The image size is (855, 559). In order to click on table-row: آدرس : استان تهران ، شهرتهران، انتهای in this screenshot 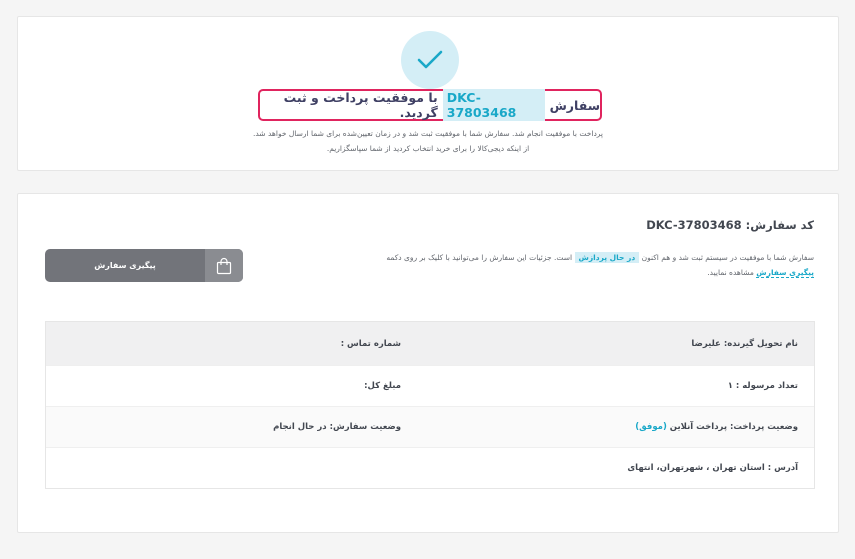, I will do `click(430, 467)`.